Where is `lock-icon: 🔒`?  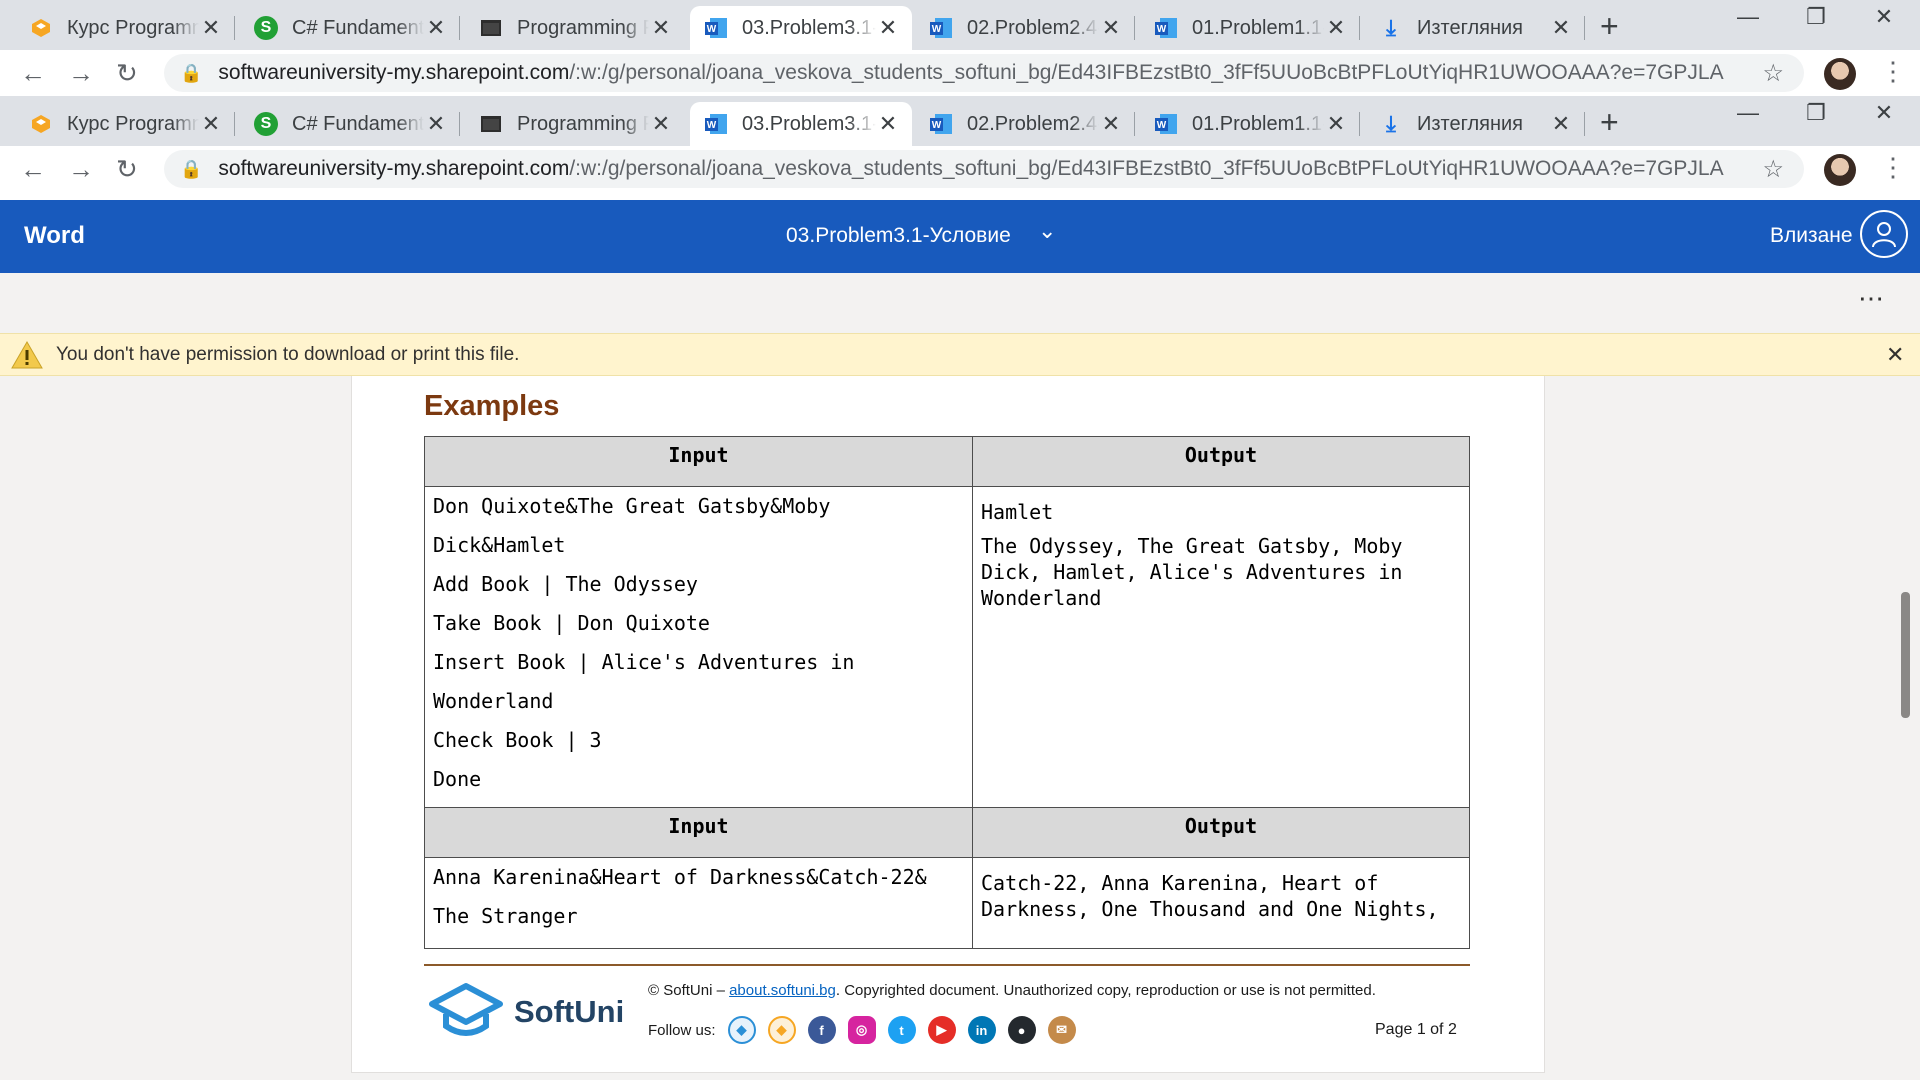
lock-icon: 🔒 is located at coordinates (191, 72).